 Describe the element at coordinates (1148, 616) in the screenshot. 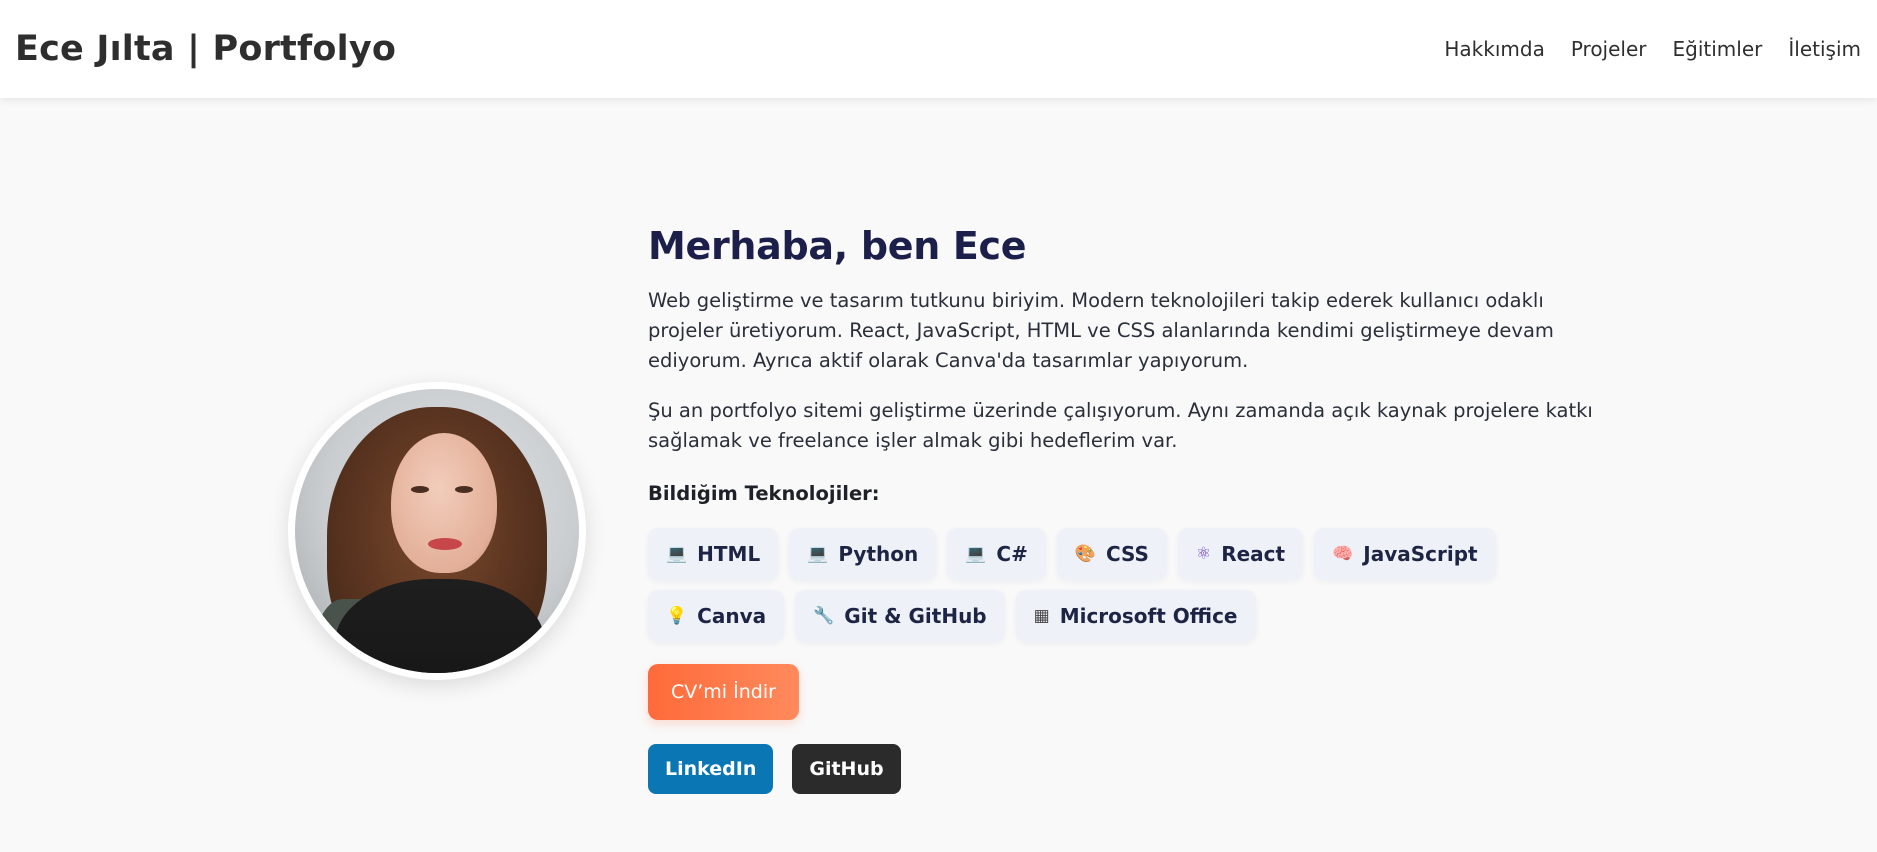

I see `tech-chip-label: Microsoft Office` at that location.